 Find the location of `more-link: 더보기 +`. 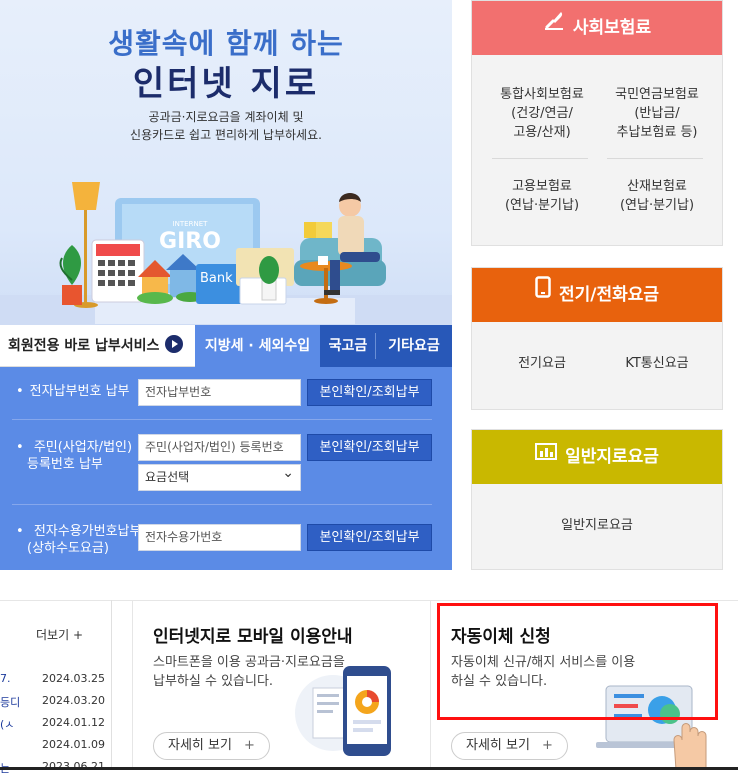

more-link: 더보기 + is located at coordinates (59, 634).